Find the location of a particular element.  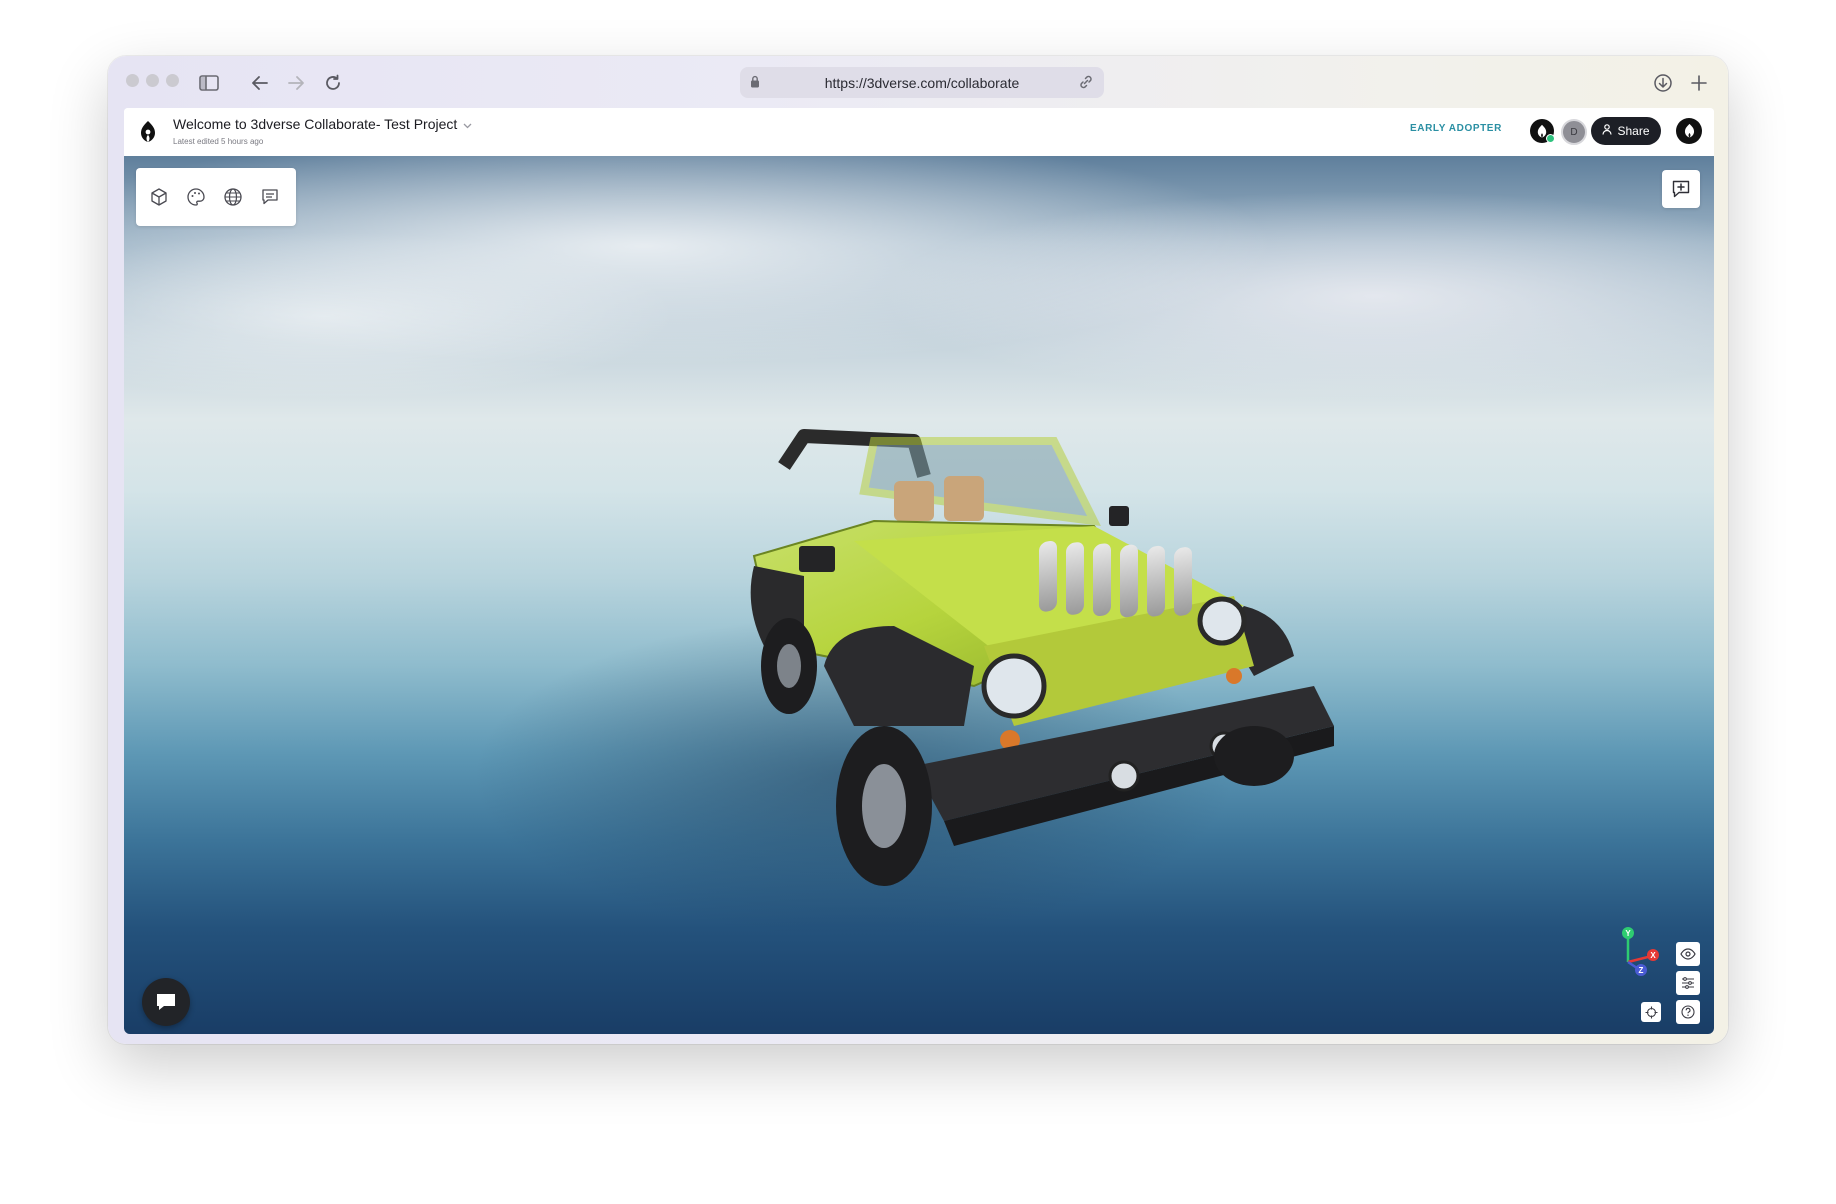

chat-button is located at coordinates (166, 1002).